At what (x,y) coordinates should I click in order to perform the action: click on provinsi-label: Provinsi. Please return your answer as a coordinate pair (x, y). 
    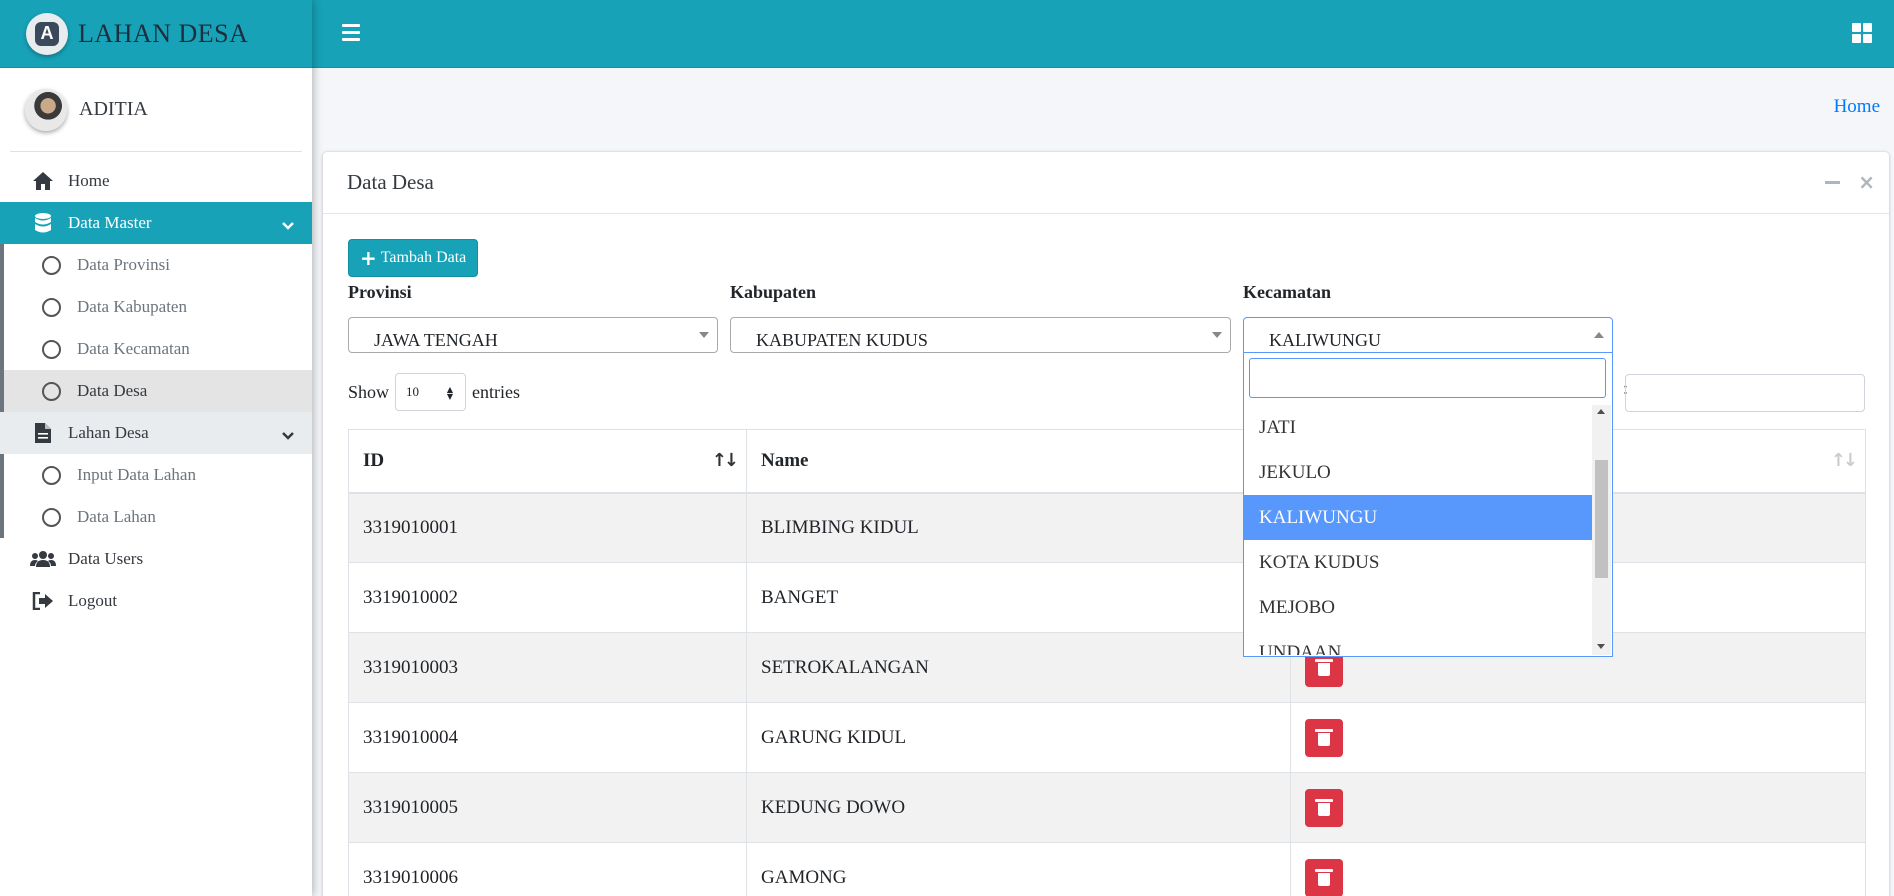
    Looking at the image, I should click on (380, 292).